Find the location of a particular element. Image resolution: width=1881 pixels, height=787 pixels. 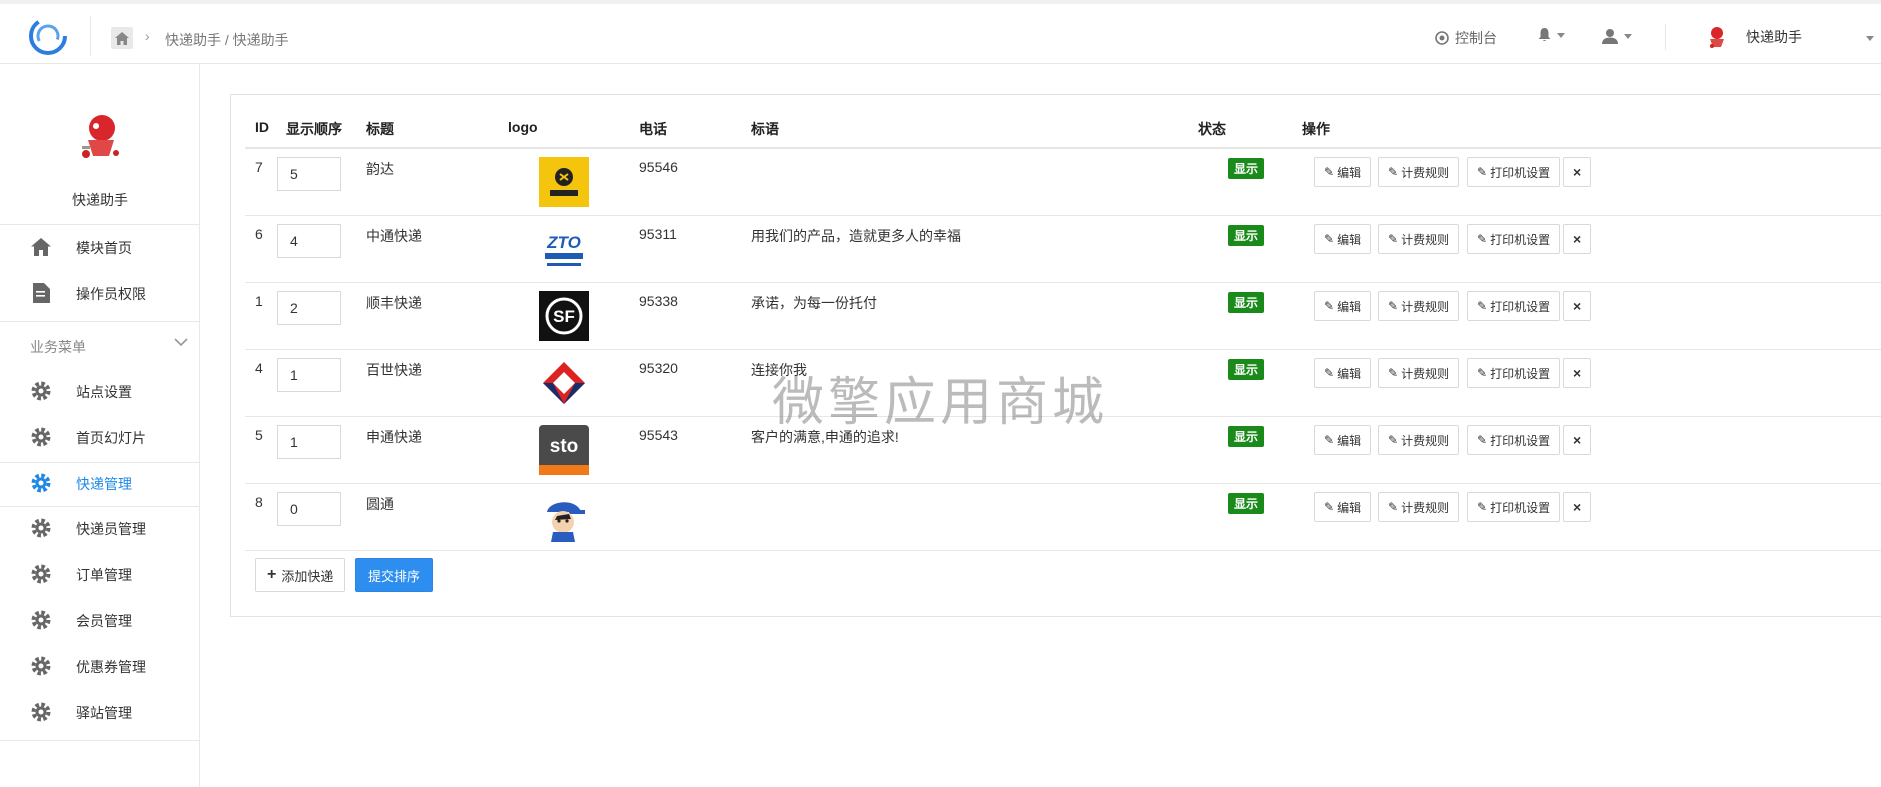

row-title: 中通快递 is located at coordinates (394, 236).